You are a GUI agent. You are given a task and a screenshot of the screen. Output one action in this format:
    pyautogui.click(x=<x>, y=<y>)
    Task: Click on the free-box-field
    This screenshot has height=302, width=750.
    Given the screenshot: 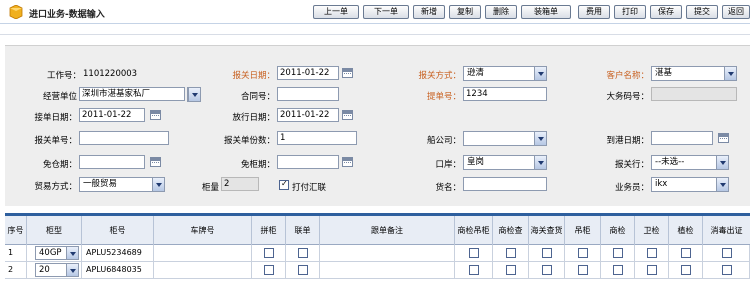 What is the action you would take?
    pyautogui.click(x=308, y=162)
    